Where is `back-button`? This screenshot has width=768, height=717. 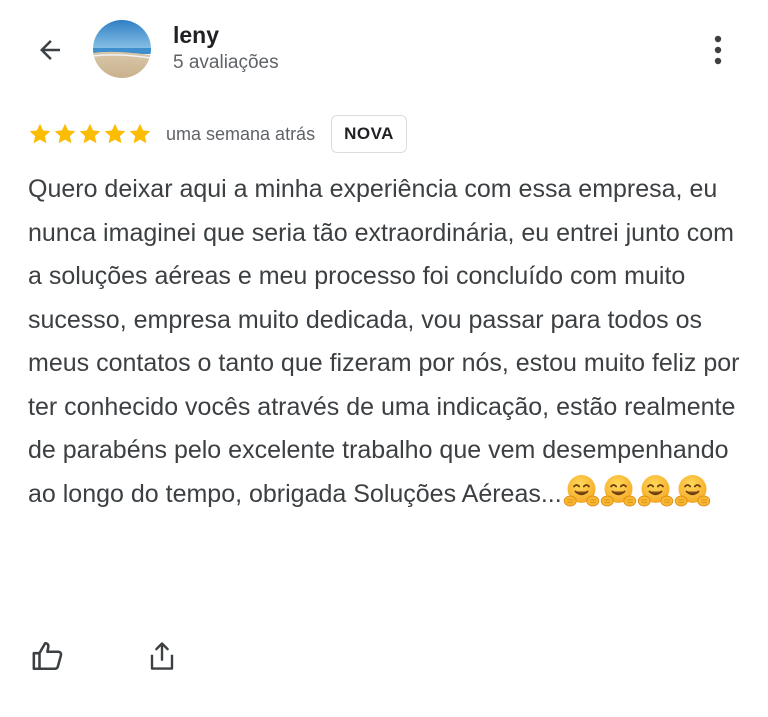
back-button is located at coordinates (50, 50).